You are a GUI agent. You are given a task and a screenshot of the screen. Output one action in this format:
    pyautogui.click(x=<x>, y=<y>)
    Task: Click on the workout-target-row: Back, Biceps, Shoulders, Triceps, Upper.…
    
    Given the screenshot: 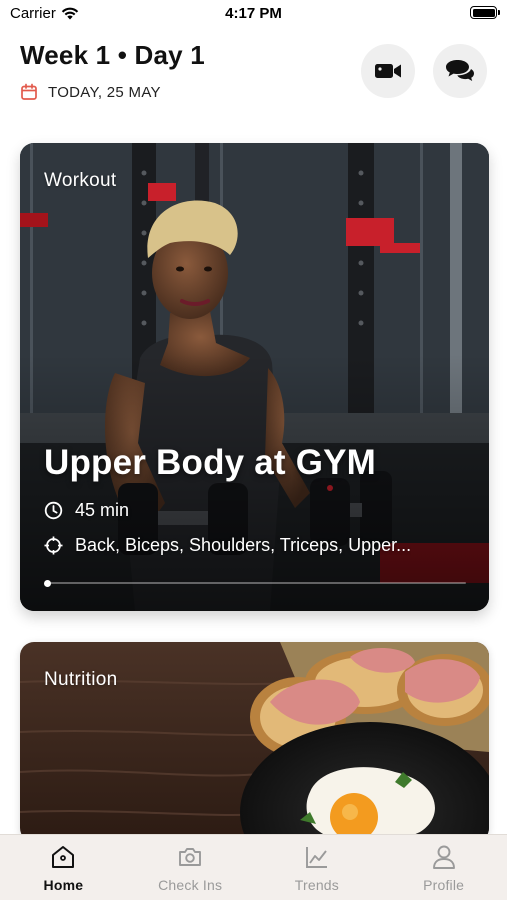 What is the action you would take?
    pyautogui.click(x=254, y=545)
    